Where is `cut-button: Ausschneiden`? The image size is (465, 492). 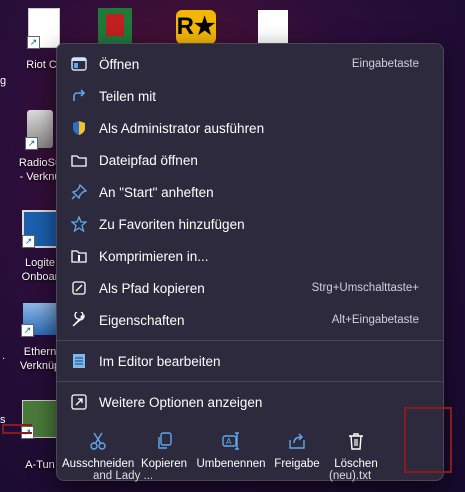 cut-button: Ausschneiden is located at coordinates (98, 450).